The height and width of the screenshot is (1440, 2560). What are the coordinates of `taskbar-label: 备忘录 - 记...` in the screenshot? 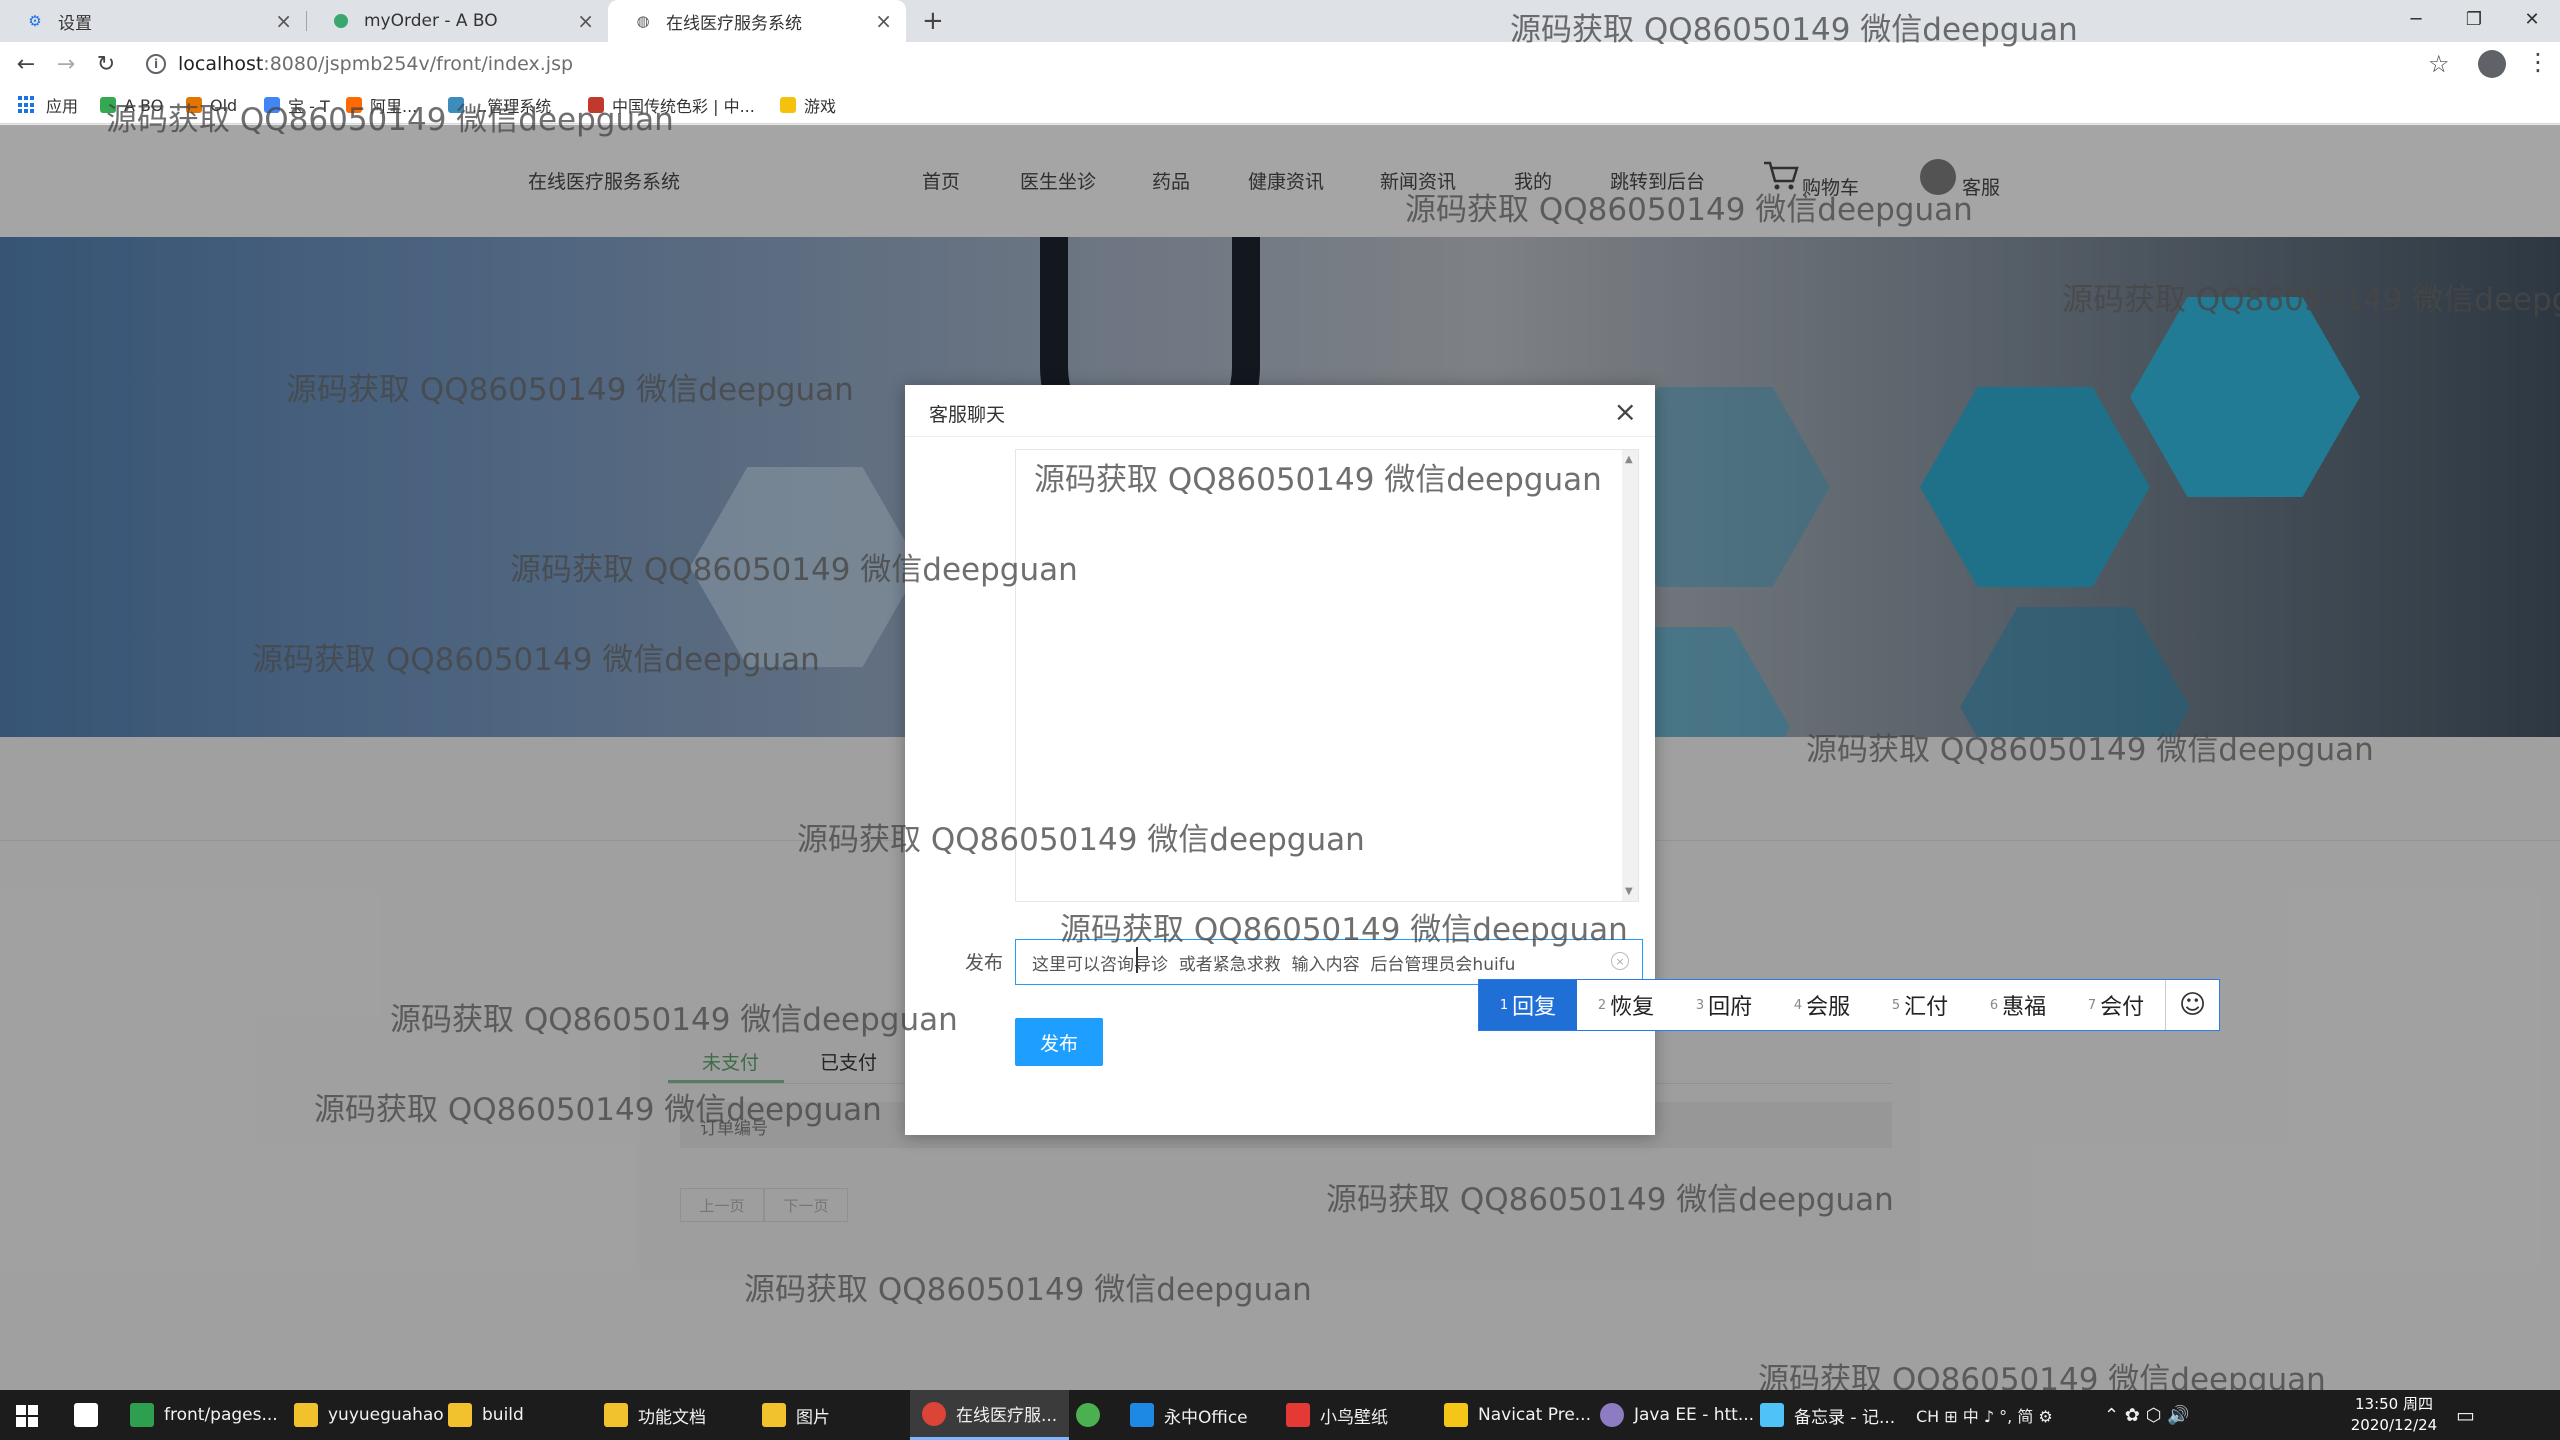 It's located at (1845, 1417).